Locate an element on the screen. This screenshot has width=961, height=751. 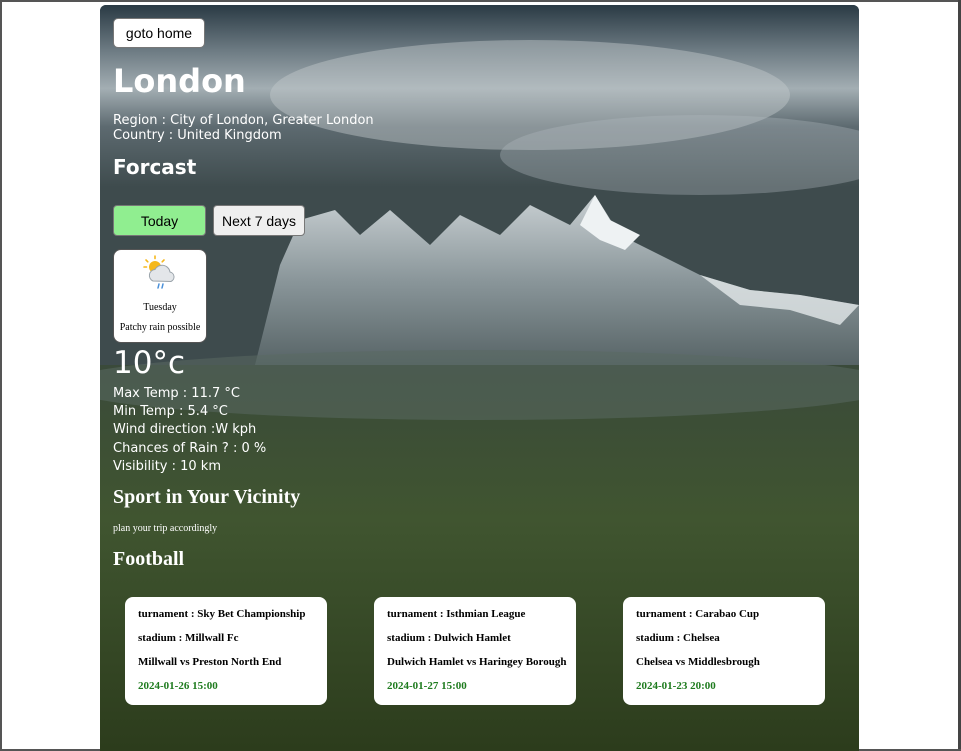
goto-home-button: goto home is located at coordinates (159, 33).